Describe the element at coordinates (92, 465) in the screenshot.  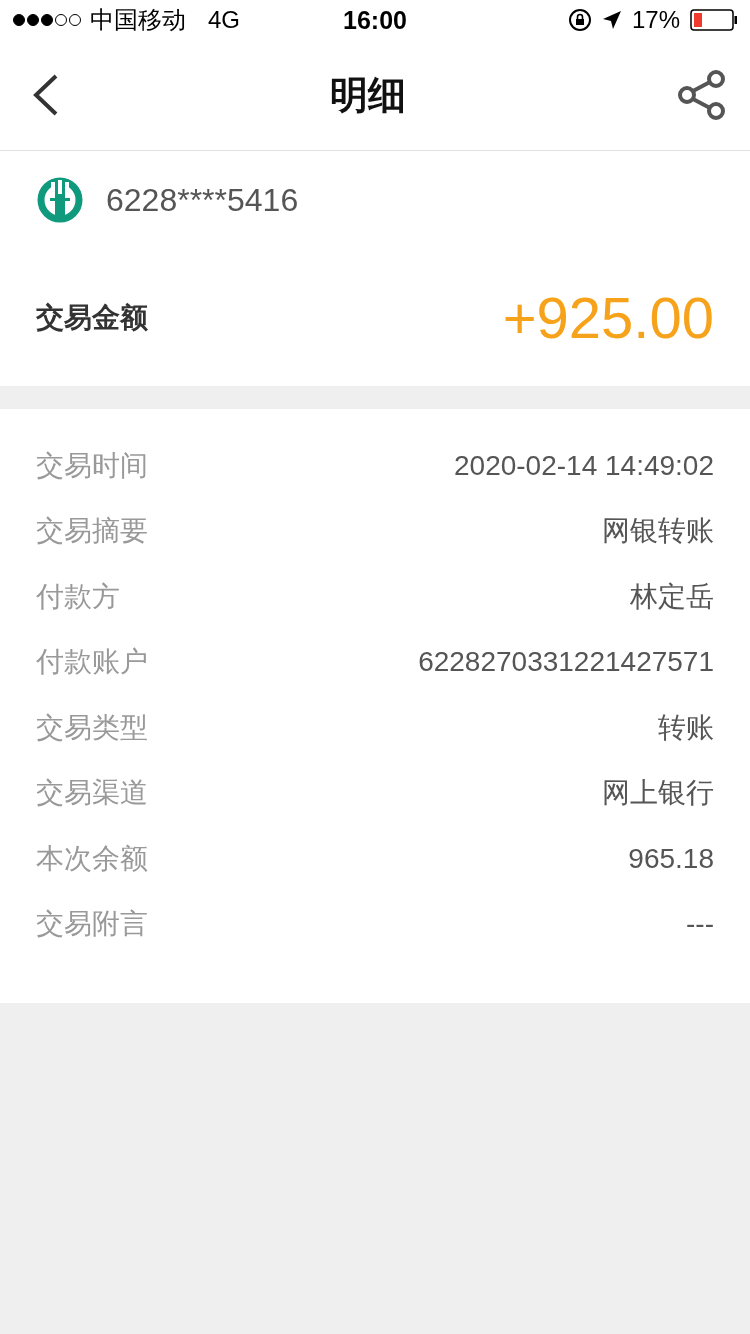
I see `detail-label: 交易时间` at that location.